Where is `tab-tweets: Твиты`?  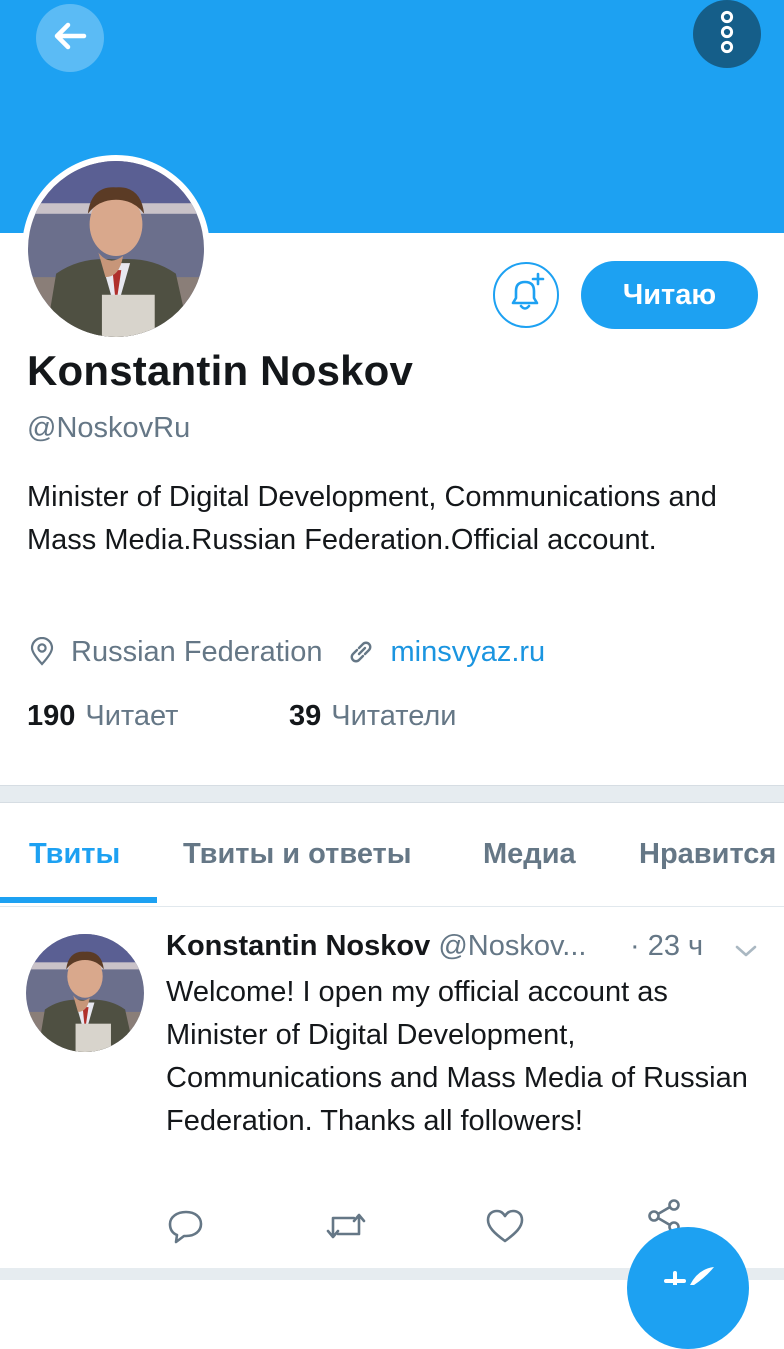
tab-tweets: Твиты is located at coordinates (74, 854).